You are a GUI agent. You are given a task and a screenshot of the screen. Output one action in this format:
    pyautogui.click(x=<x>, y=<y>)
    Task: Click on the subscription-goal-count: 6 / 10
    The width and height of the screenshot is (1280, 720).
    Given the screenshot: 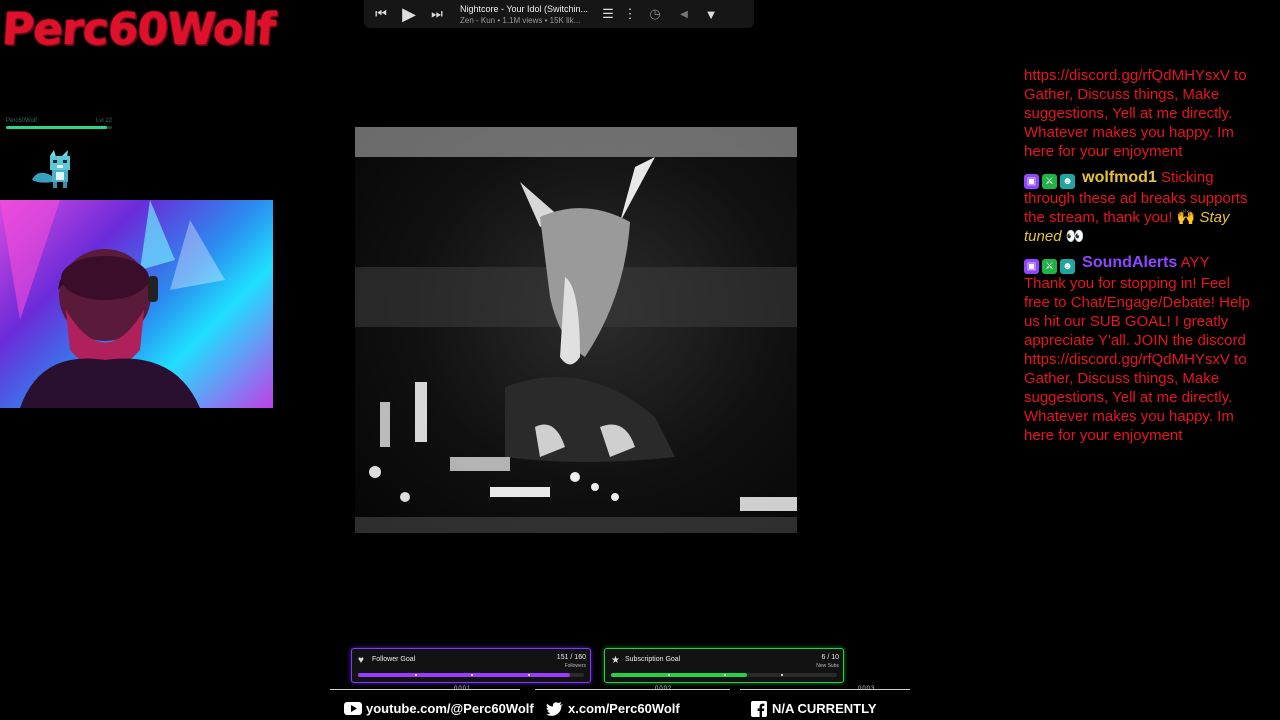 What is the action you would take?
    pyautogui.click(x=830, y=657)
    